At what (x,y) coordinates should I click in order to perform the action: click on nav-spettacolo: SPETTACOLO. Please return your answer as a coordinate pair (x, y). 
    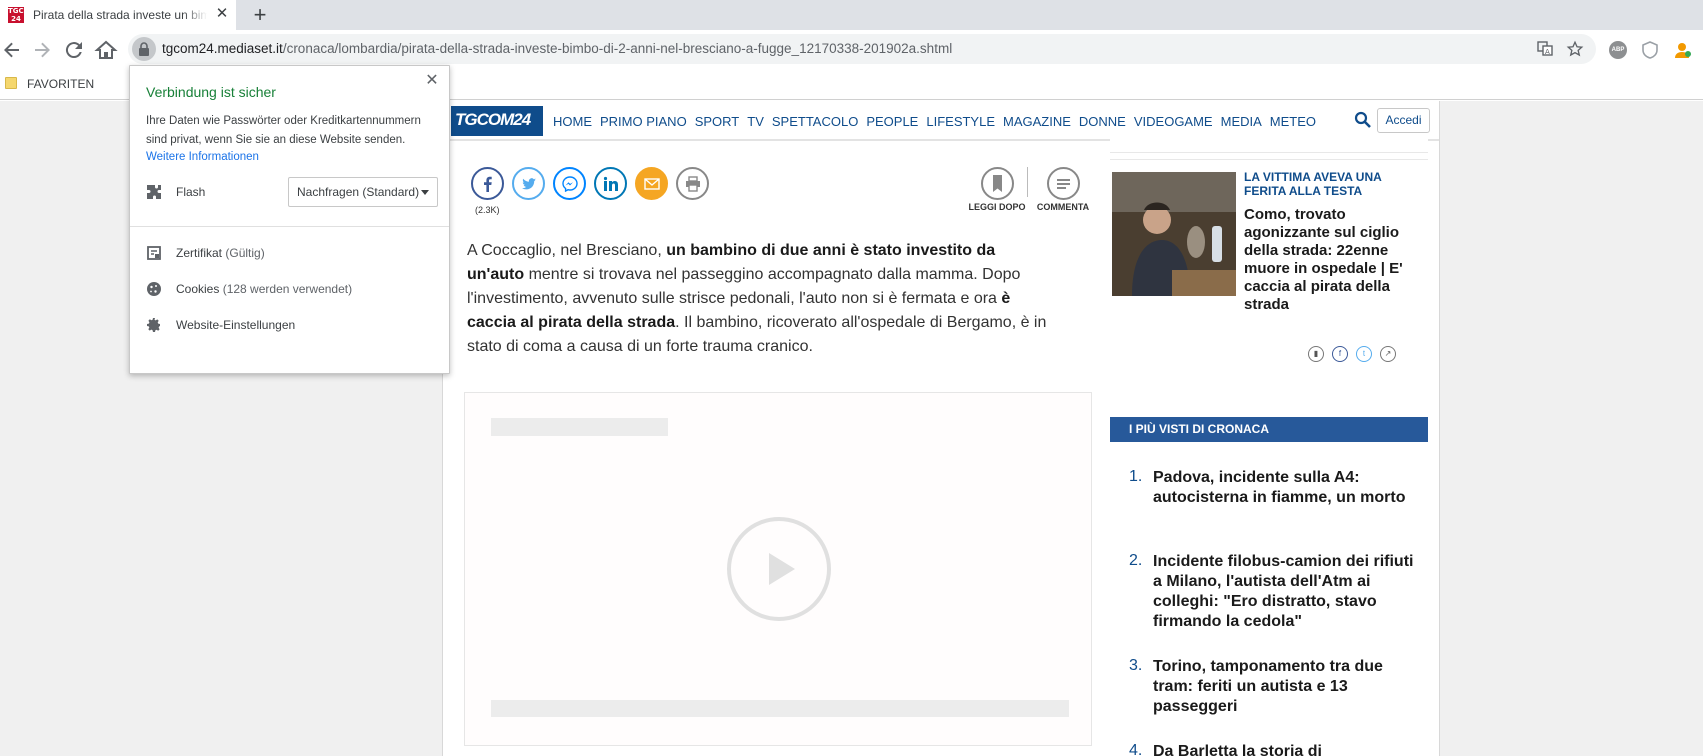
    Looking at the image, I should click on (815, 121).